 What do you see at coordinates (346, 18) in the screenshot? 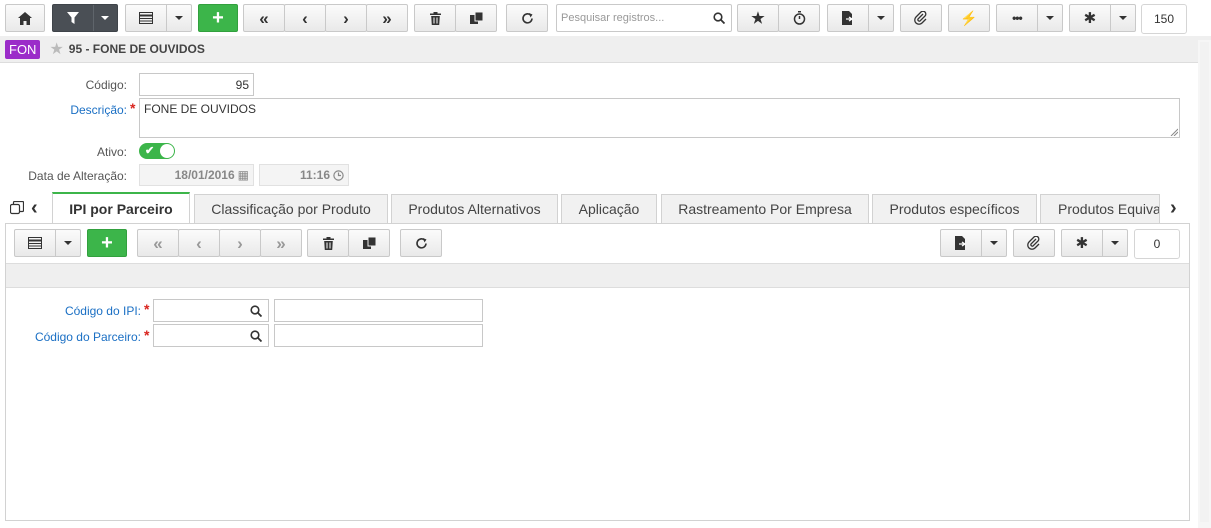
I see `next-record-button: ›` at bounding box center [346, 18].